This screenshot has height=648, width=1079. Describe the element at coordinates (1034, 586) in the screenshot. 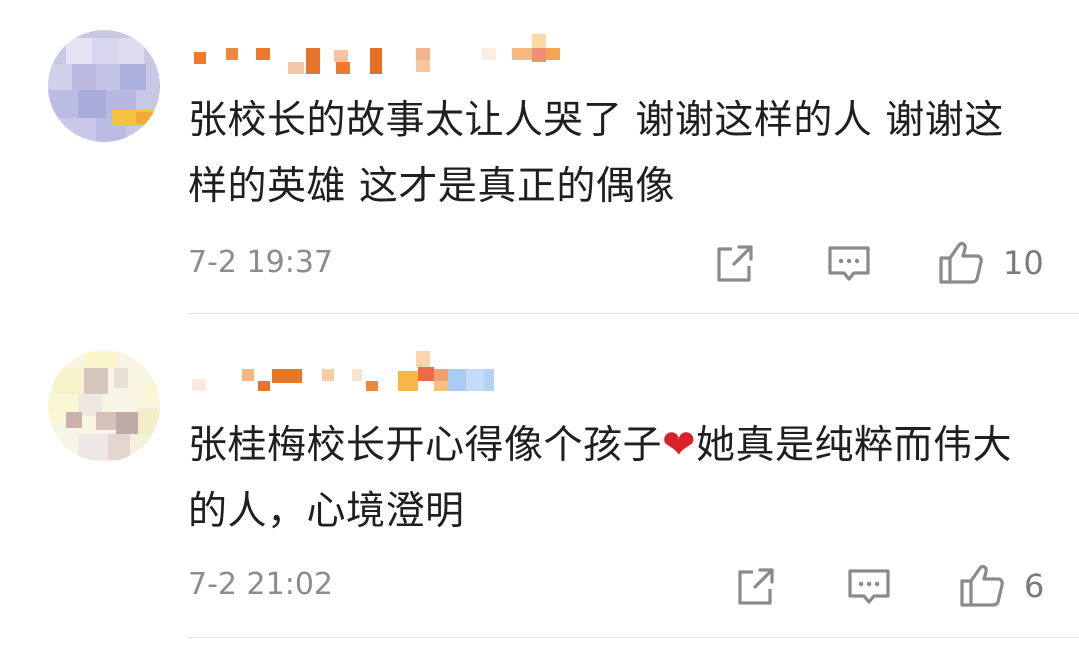

I see `like-count: 6` at that location.